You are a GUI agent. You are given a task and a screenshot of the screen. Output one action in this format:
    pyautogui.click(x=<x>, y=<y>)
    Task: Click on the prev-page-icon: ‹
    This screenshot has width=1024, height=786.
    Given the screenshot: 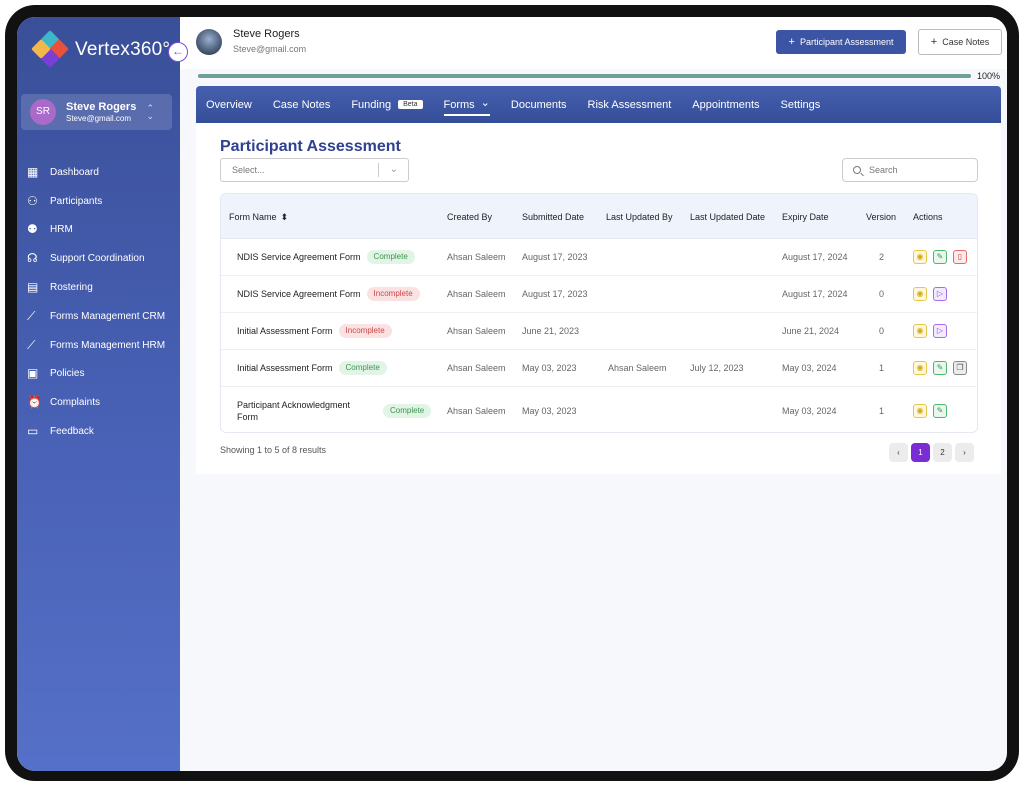 What is the action you would take?
    pyautogui.click(x=898, y=452)
    